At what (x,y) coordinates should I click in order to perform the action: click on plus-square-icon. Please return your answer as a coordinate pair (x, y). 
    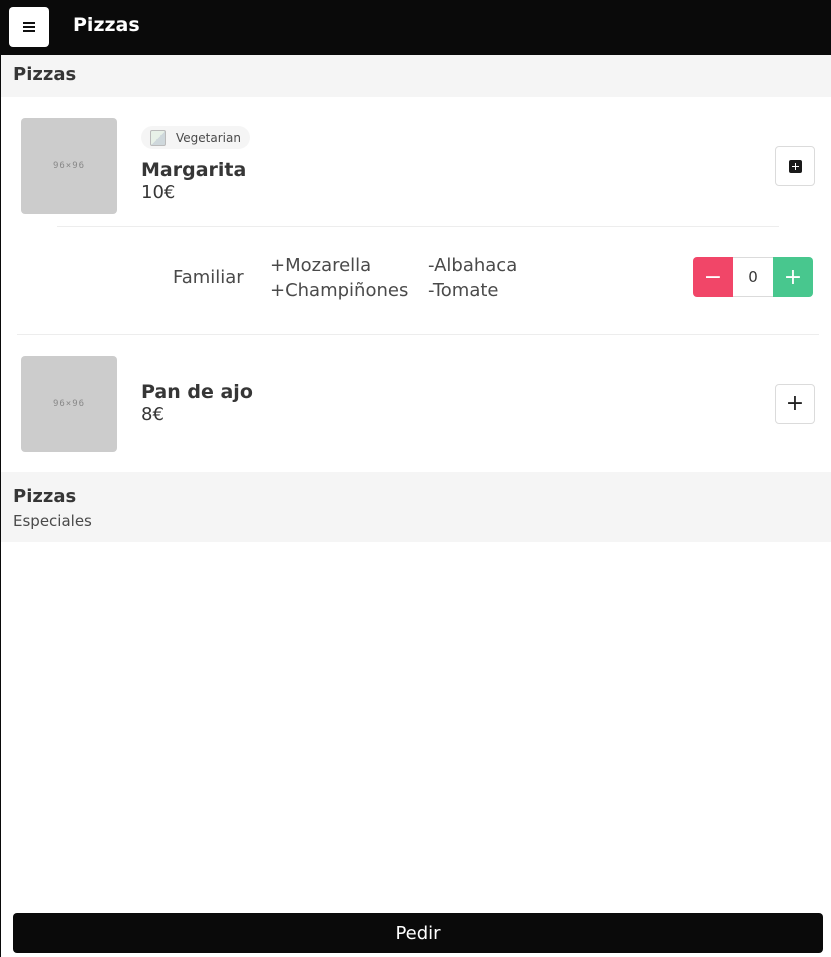
    Looking at the image, I should click on (795, 166).